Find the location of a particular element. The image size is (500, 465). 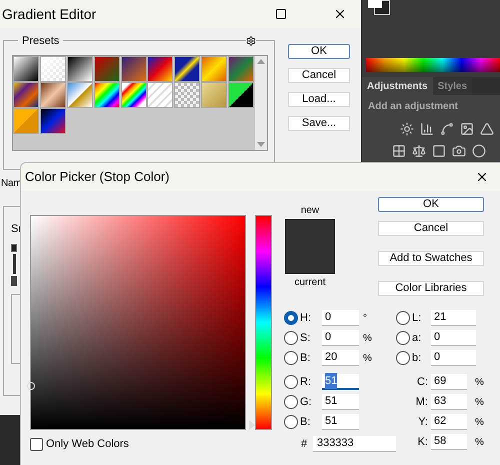

hex-field: 333333 is located at coordinates (354, 444).